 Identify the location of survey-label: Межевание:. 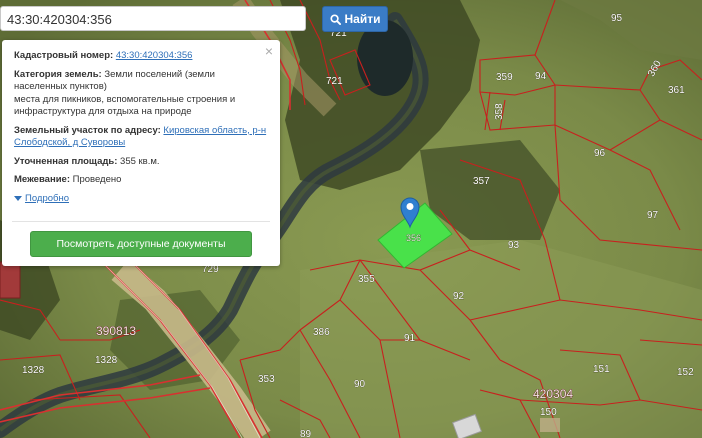
(42, 179).